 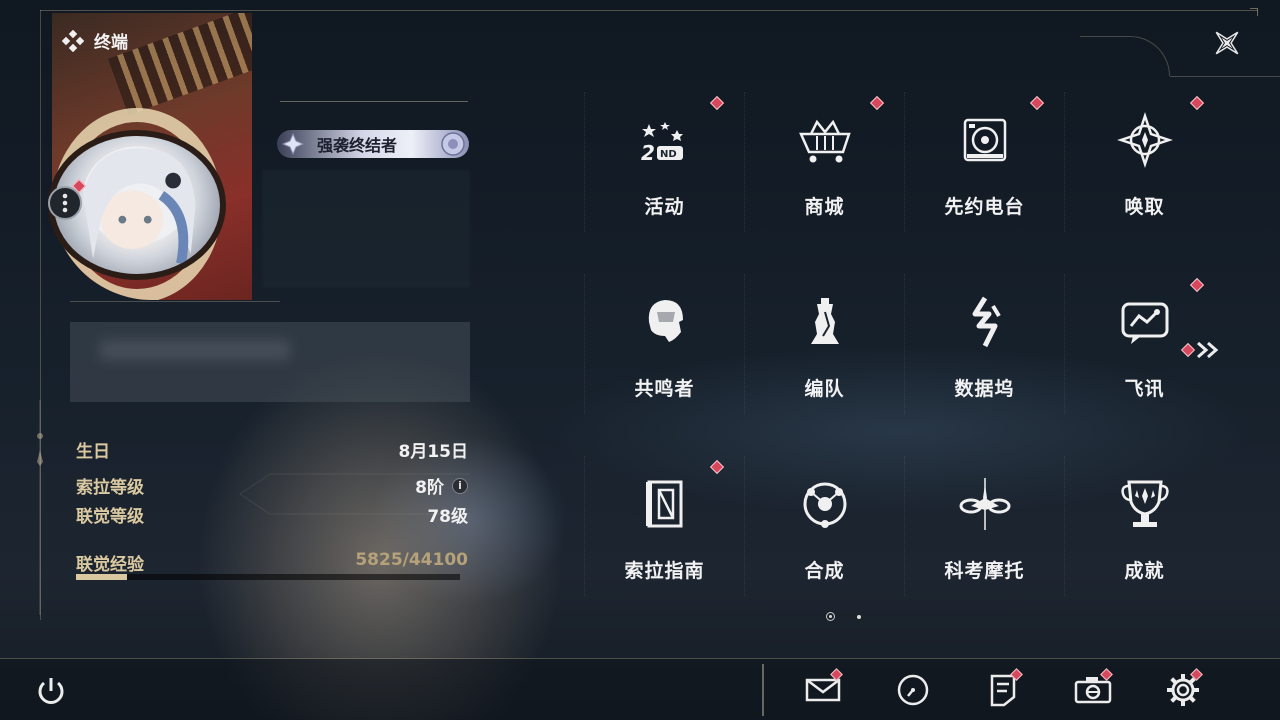 What do you see at coordinates (665, 321) in the screenshot?
I see `resonator-head-icon` at bounding box center [665, 321].